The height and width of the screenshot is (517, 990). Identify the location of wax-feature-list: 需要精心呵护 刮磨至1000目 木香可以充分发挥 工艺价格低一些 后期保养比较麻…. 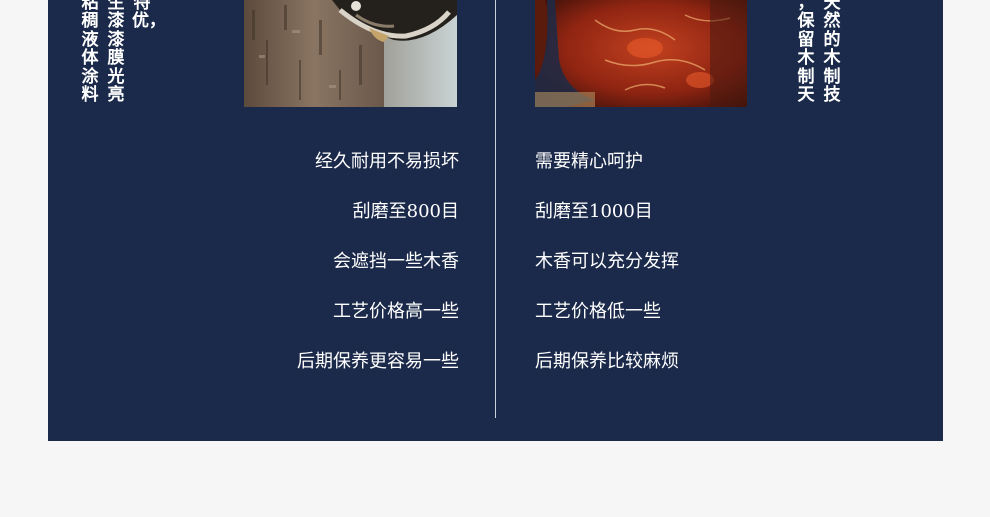
(607, 273).